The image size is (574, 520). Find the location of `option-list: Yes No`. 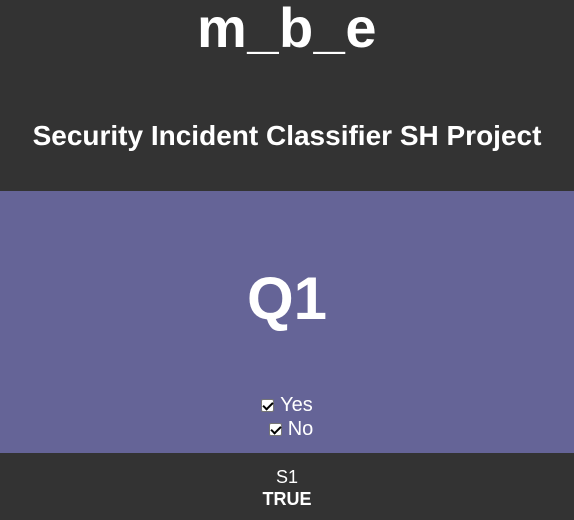

option-list: Yes No is located at coordinates (287, 417).